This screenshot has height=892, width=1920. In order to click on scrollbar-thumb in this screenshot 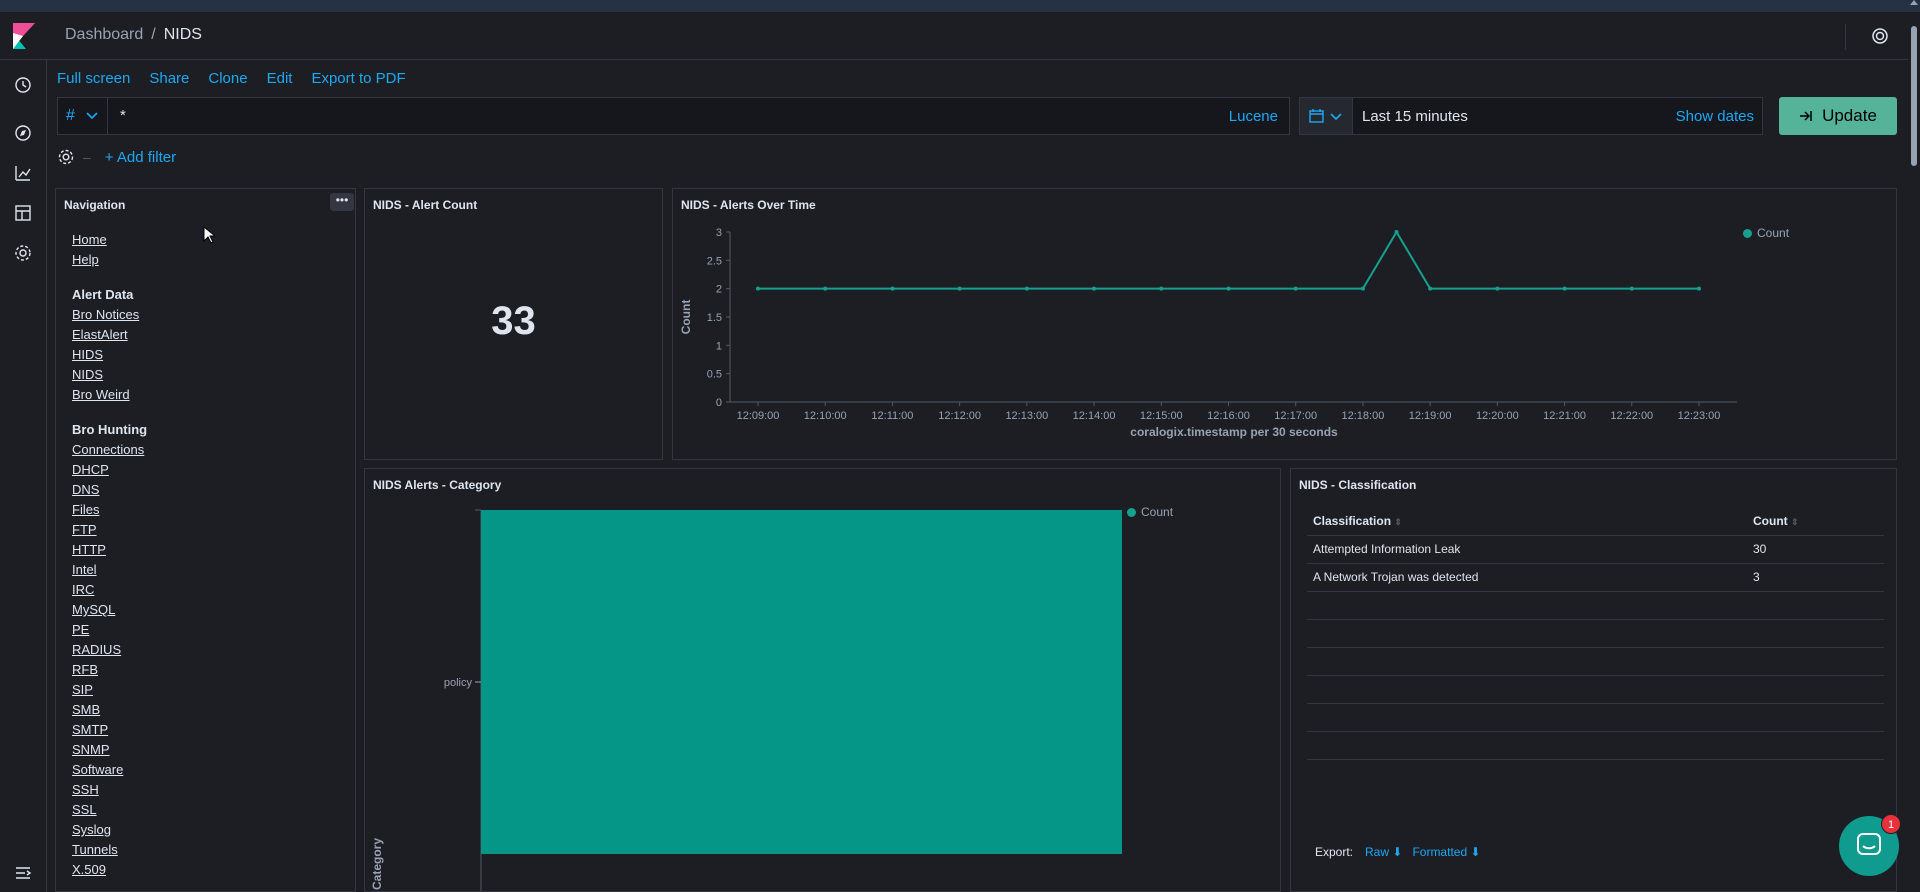, I will do `click(1914, 96)`.